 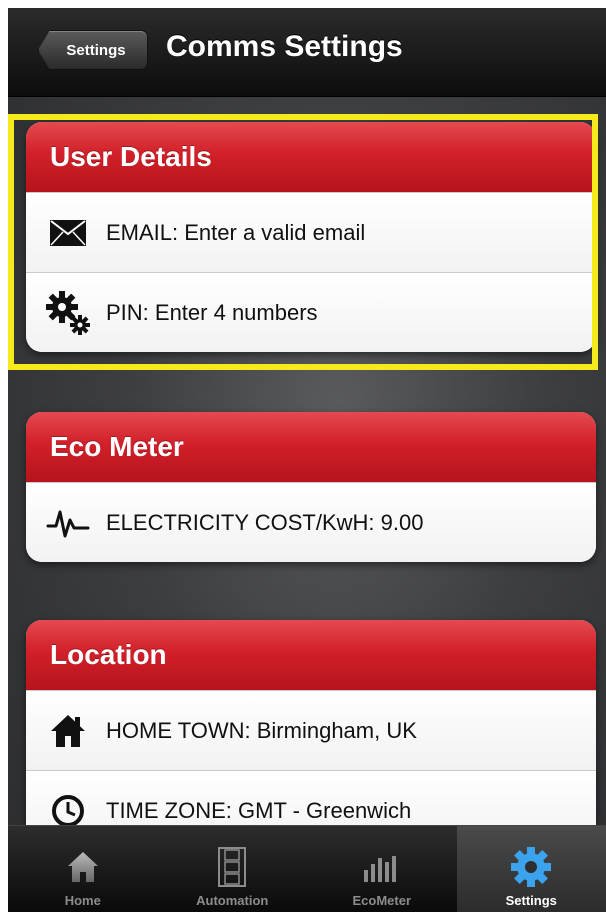 I want to click on location-header: Location, so click(x=311, y=655).